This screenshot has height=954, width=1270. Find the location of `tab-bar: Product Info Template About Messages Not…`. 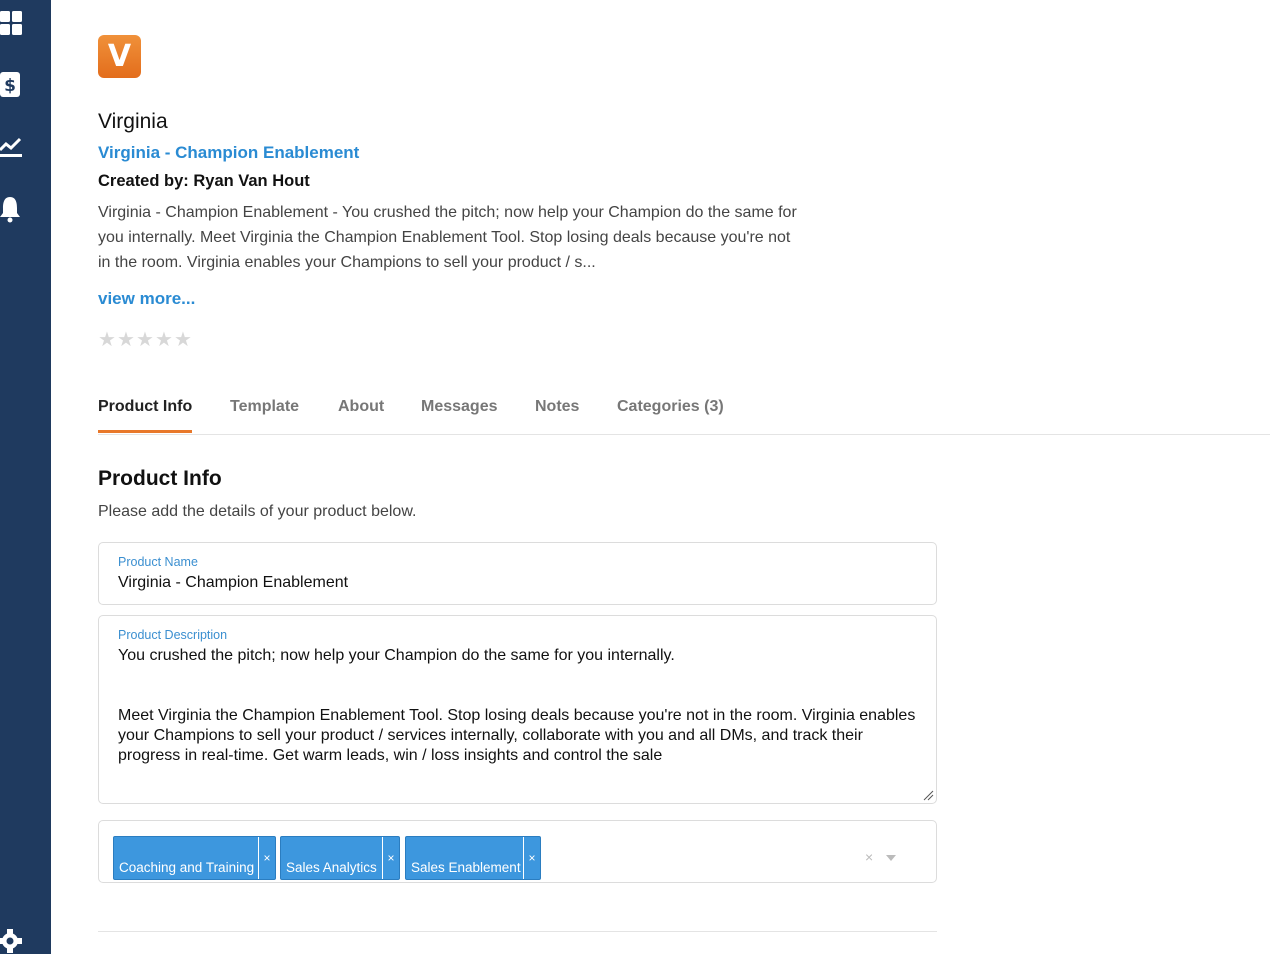

tab-bar: Product Info Template About Messages Not… is located at coordinates (684, 412).